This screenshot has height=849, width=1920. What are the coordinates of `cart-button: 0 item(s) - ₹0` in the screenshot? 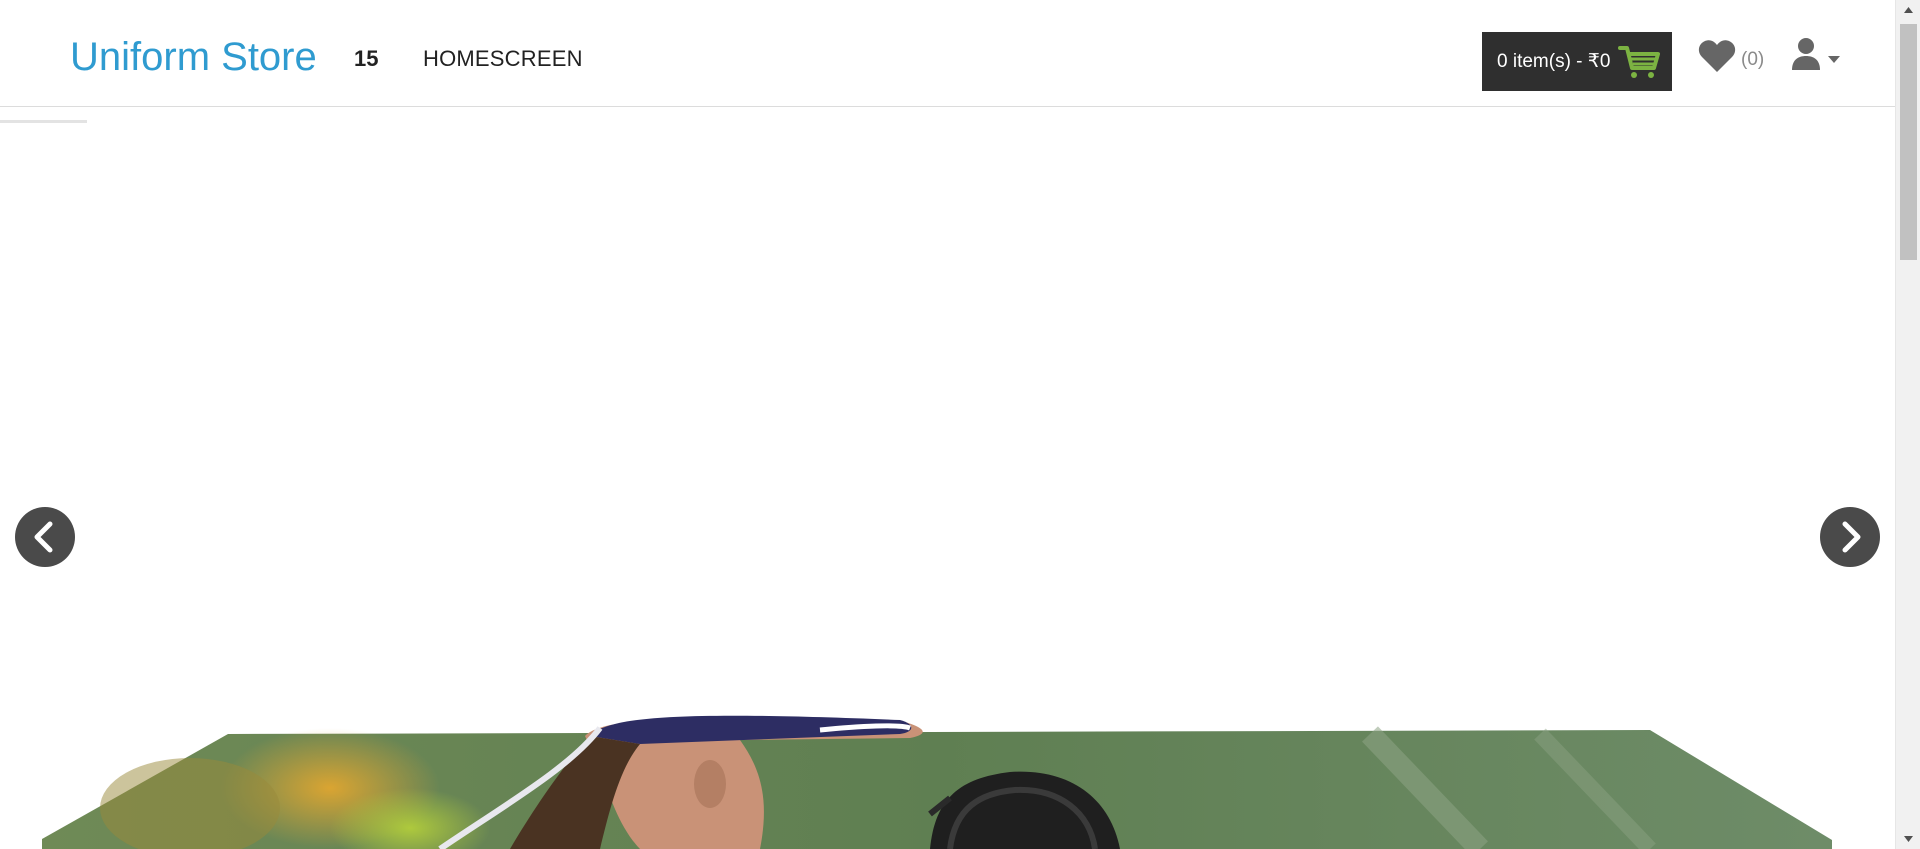 It's located at (1577, 61).